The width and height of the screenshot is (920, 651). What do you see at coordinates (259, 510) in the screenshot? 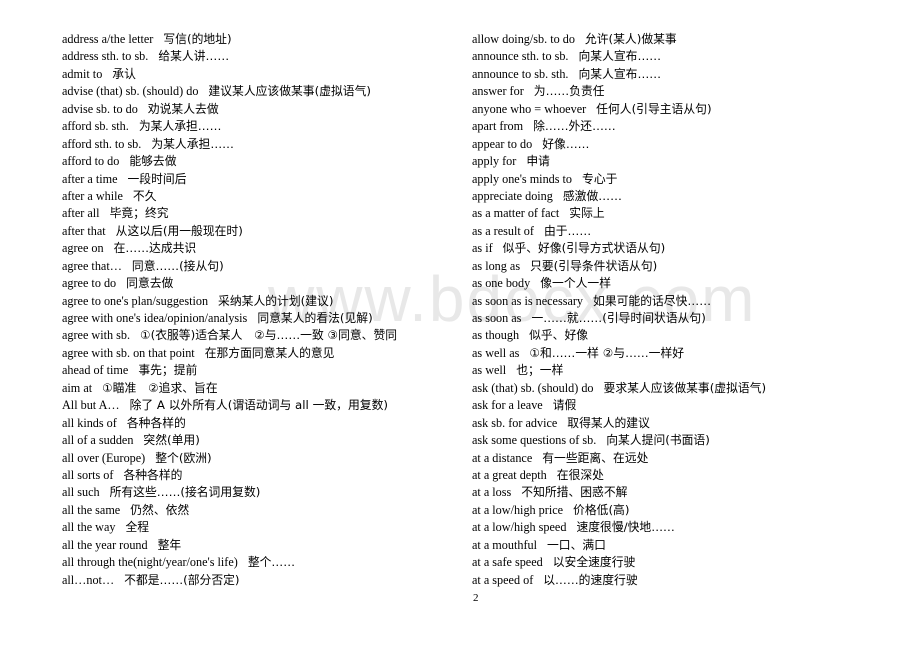
I see `phrase-entry: all the same 仍然、依然` at bounding box center [259, 510].